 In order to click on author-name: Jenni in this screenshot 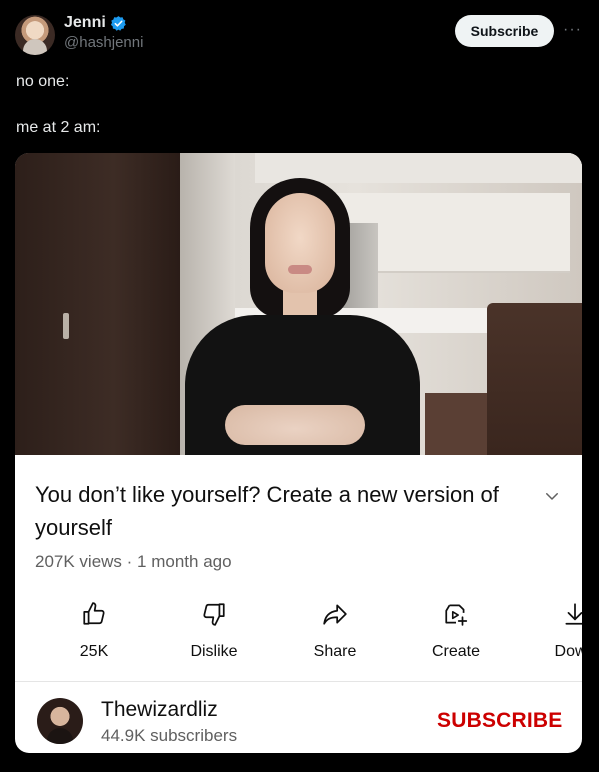, I will do `click(85, 23)`.